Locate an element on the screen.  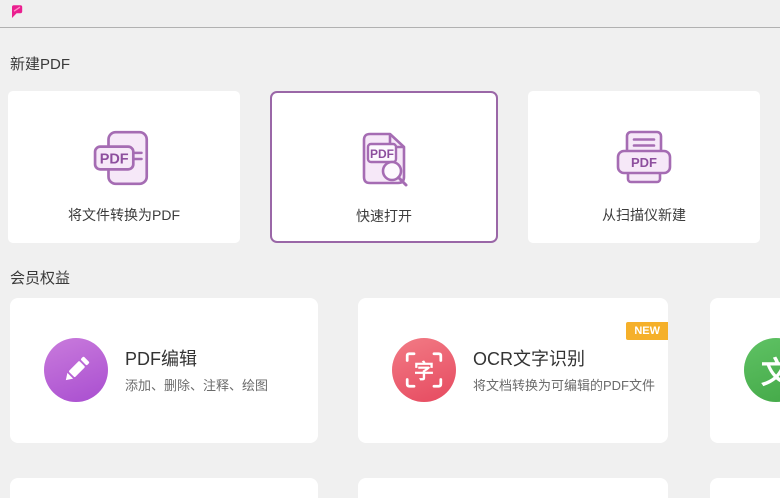
card-convert-to-pdf: PDF 将文件转换为PDF is located at coordinates (124, 167).